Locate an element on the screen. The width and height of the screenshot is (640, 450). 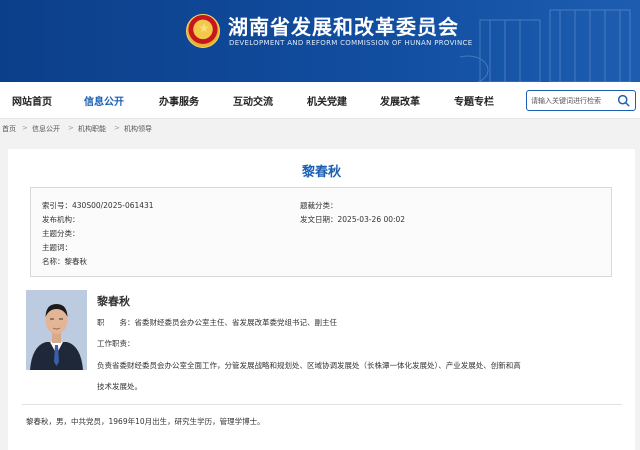
breadcrumb-info-disclosure: 信息公开 is located at coordinates (46, 129).